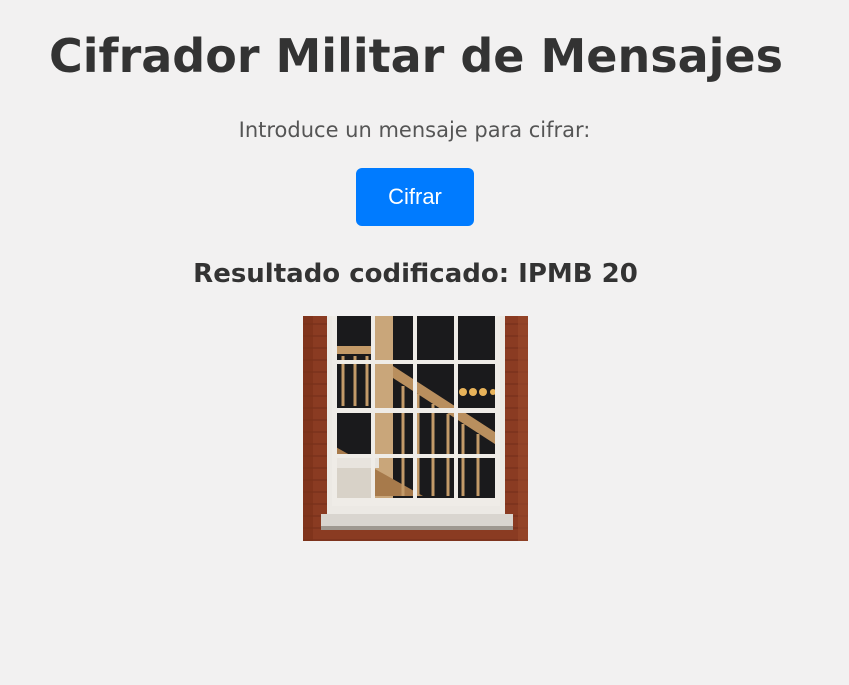 This screenshot has height=685, width=849. Describe the element at coordinates (415, 274) in the screenshot. I see `encoded-result: Resultado codificado: IPMB 20` at that location.